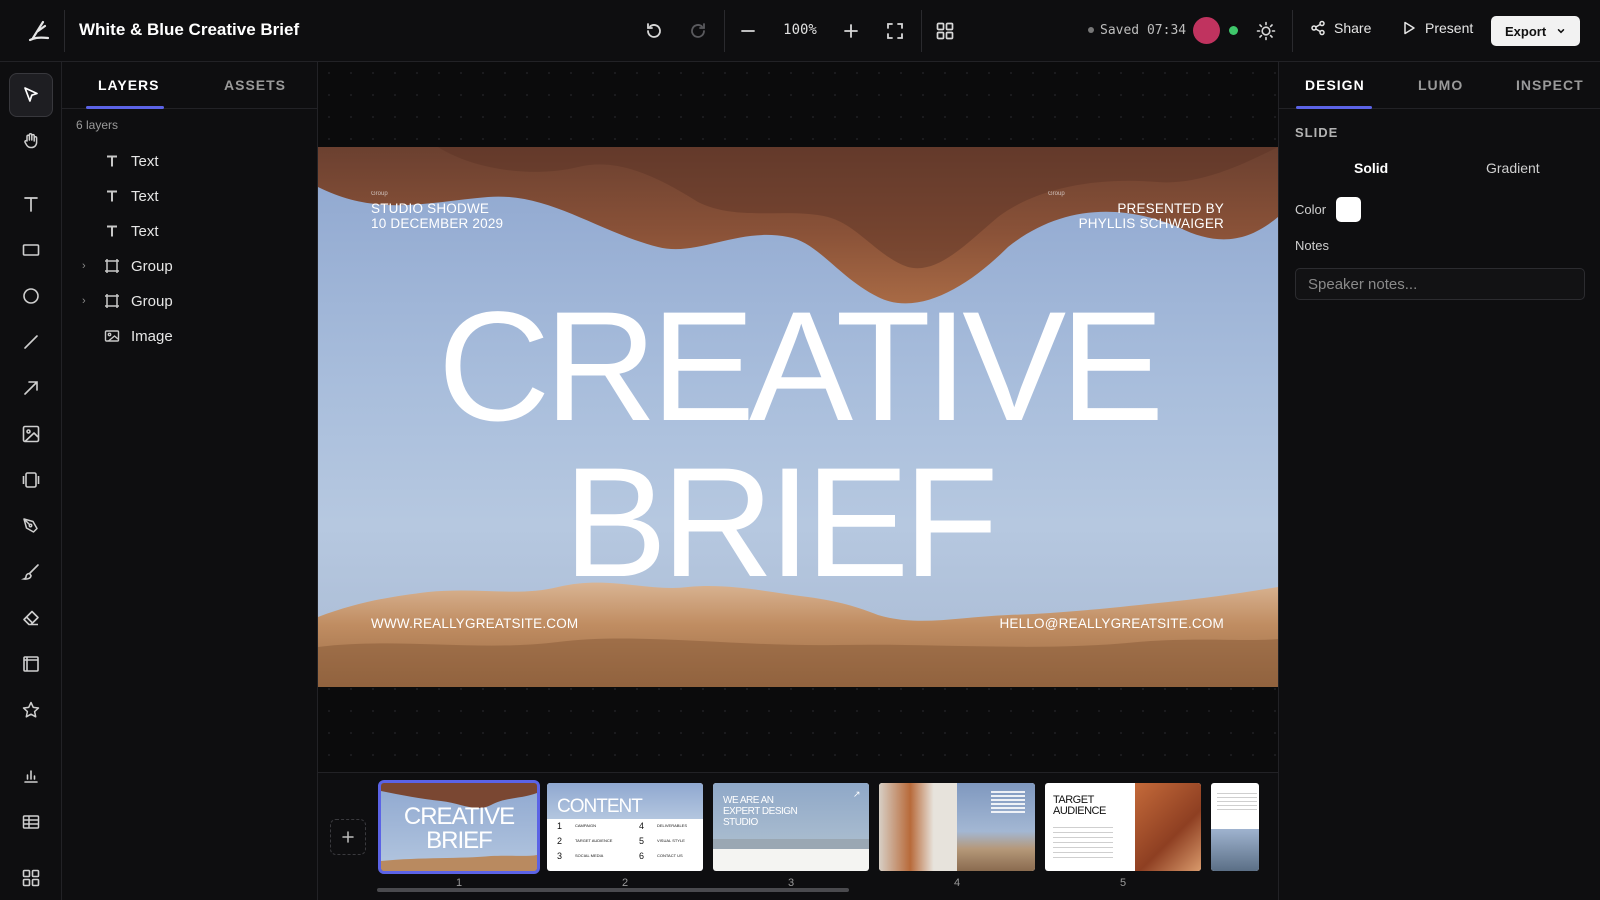 This screenshot has width=1600, height=900. I want to click on brush-tool, so click(31, 572).